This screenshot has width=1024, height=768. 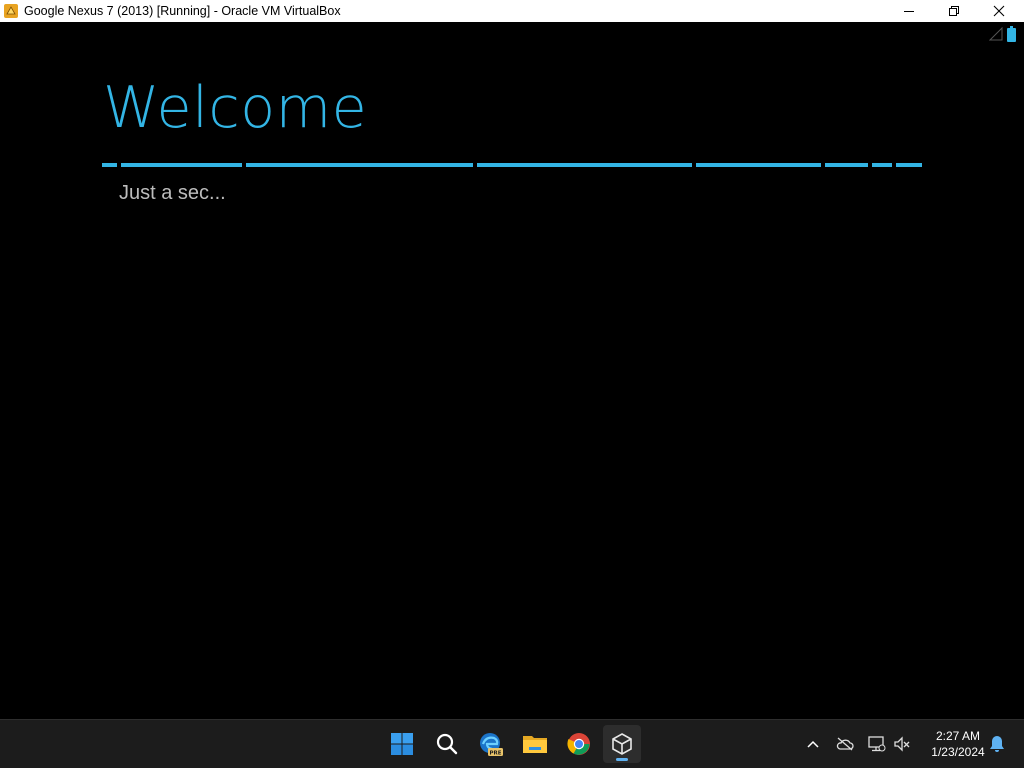 What do you see at coordinates (622, 759) in the screenshot?
I see `active-app-indicator` at bounding box center [622, 759].